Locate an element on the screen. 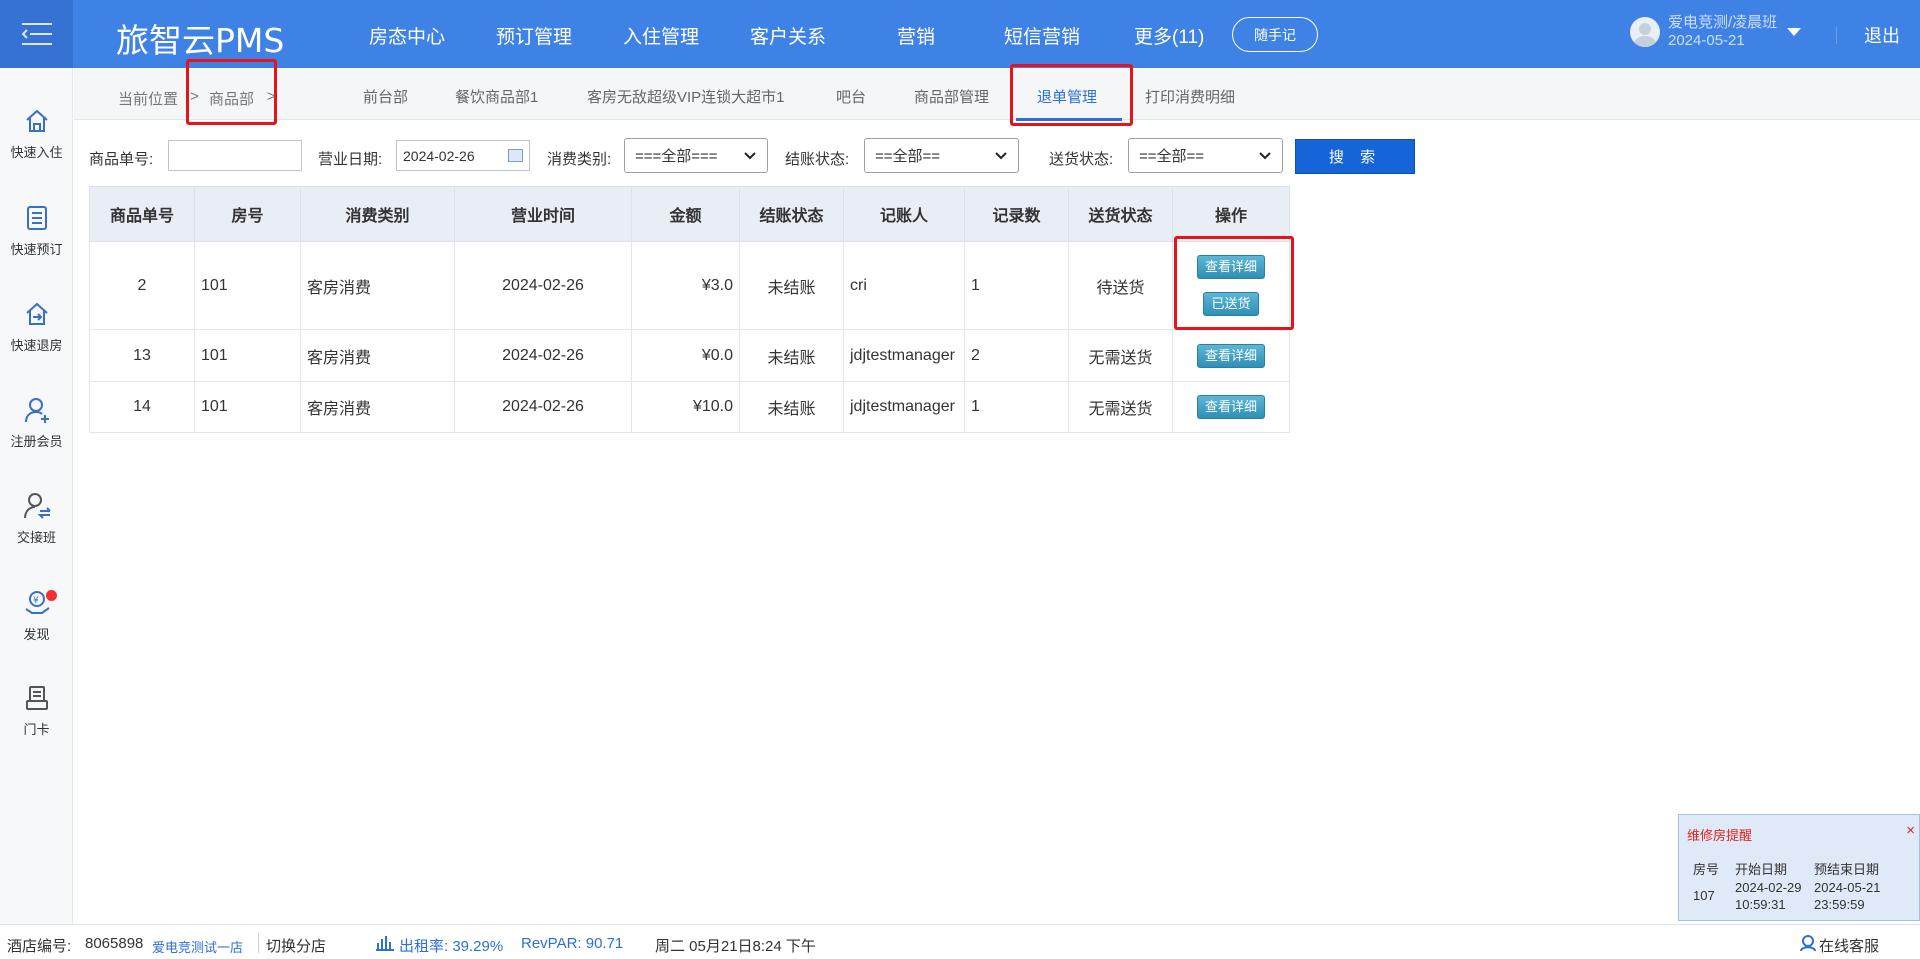  sidebar-item-label: 交接班 is located at coordinates (36, 537).